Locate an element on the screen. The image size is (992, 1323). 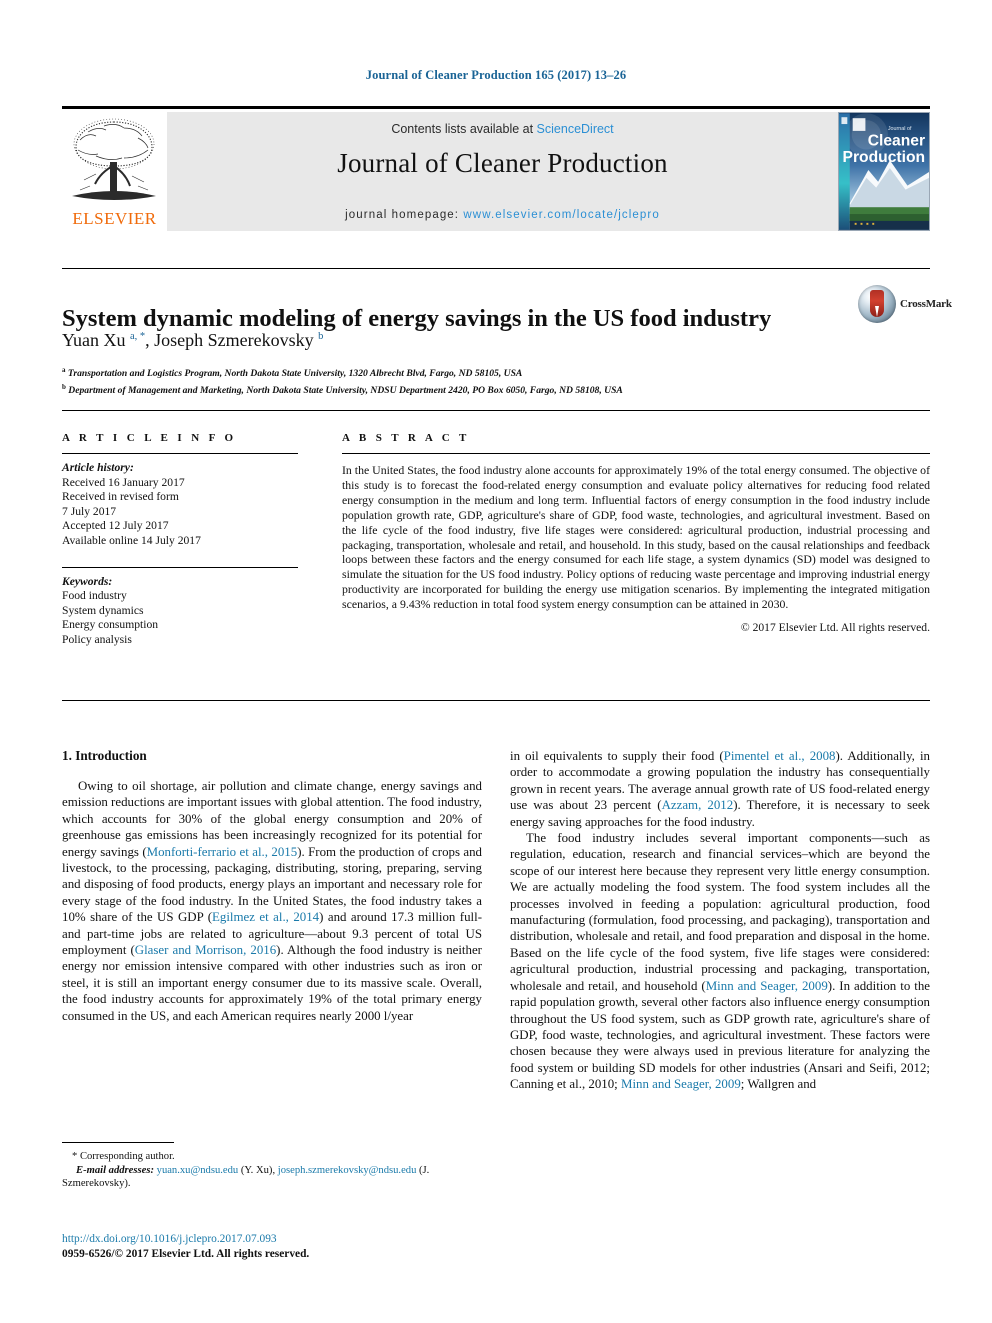
abstract-rule is located at coordinates (636, 453).